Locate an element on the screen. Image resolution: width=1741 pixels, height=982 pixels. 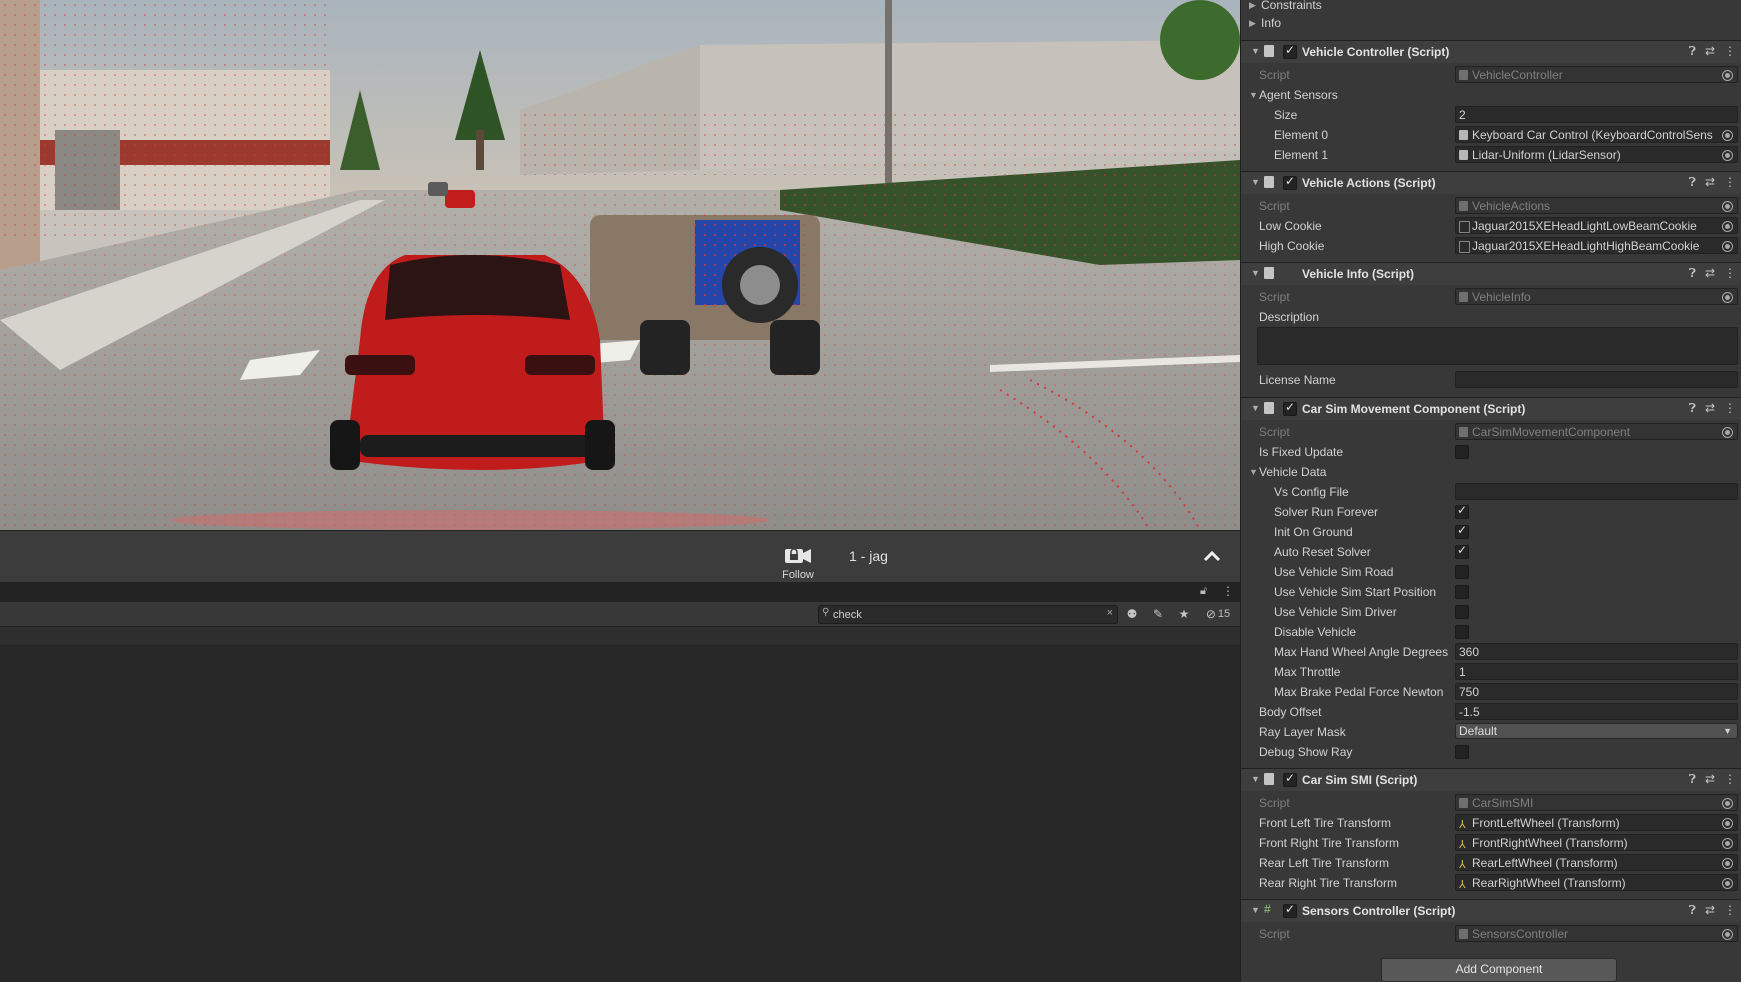
favorites-button: ★ is located at coordinates (1184, 613).